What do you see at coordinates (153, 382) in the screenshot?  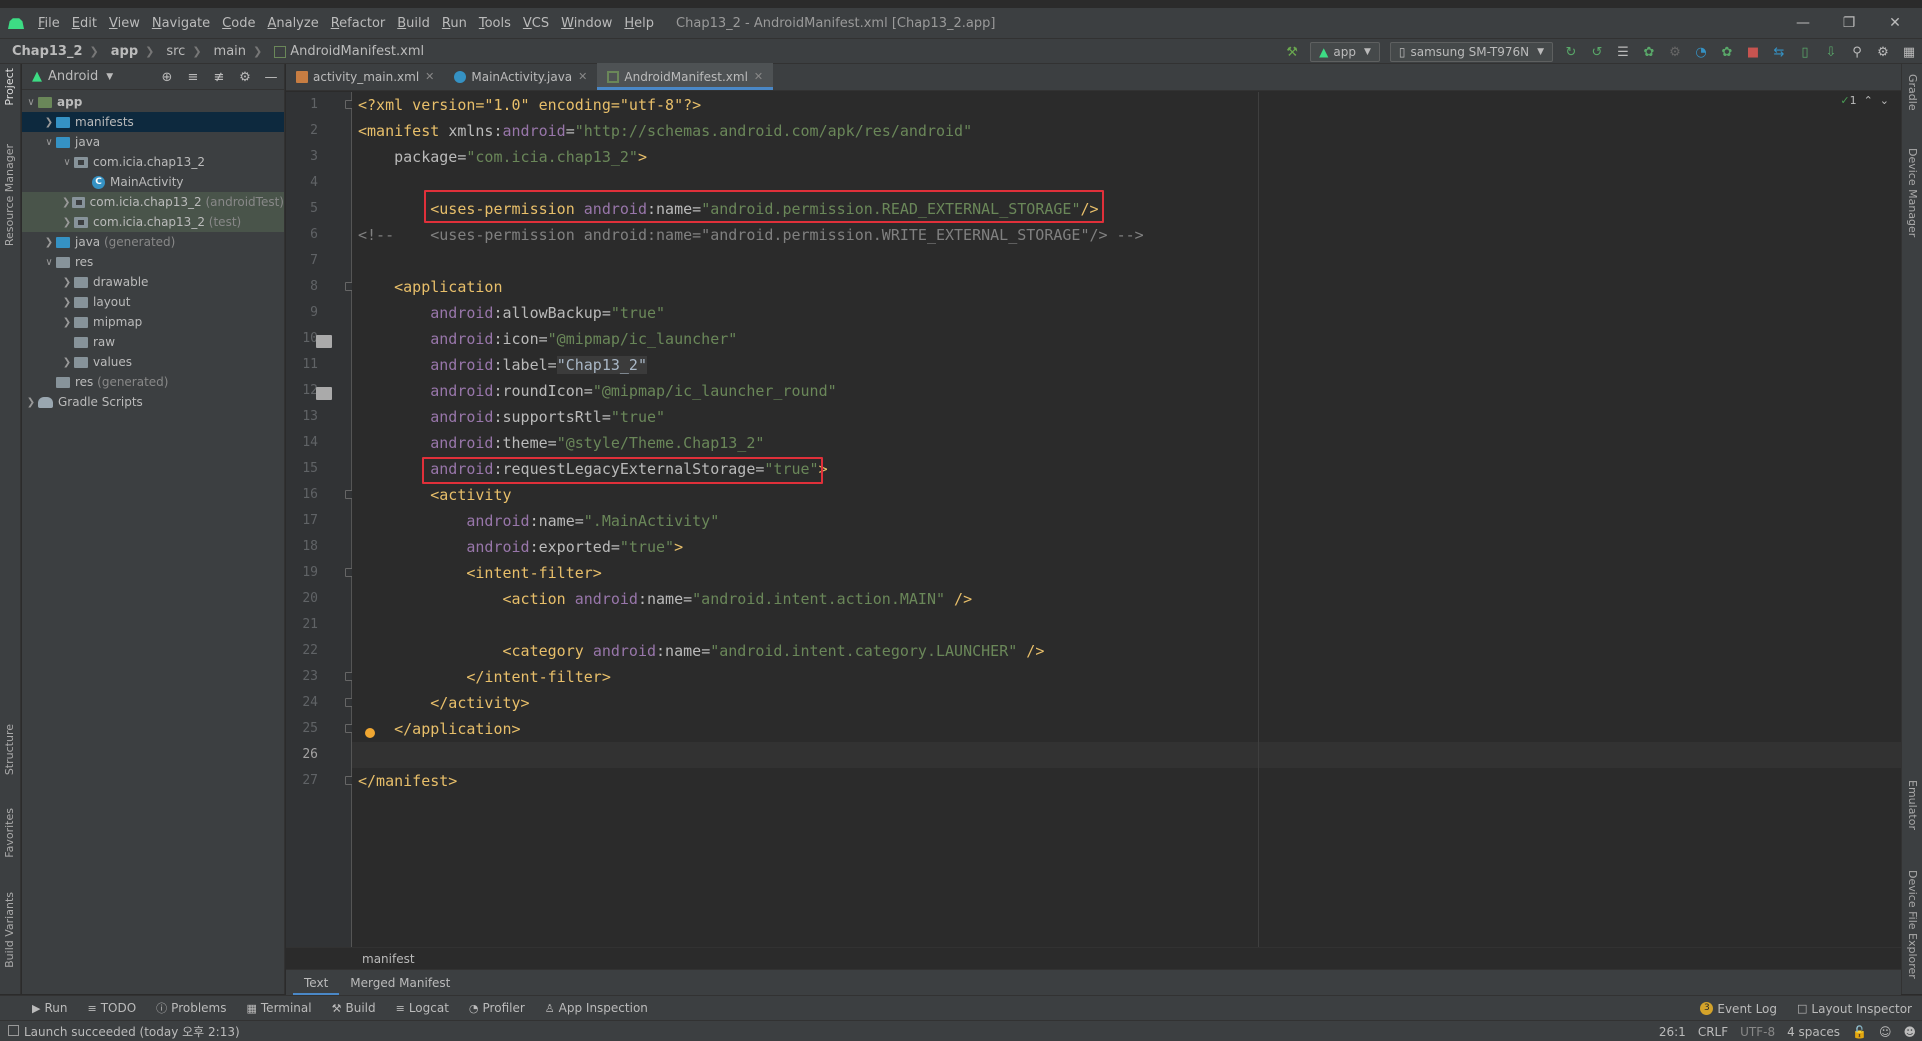 I see `tree-node-res-generated: res (generated)` at bounding box center [153, 382].